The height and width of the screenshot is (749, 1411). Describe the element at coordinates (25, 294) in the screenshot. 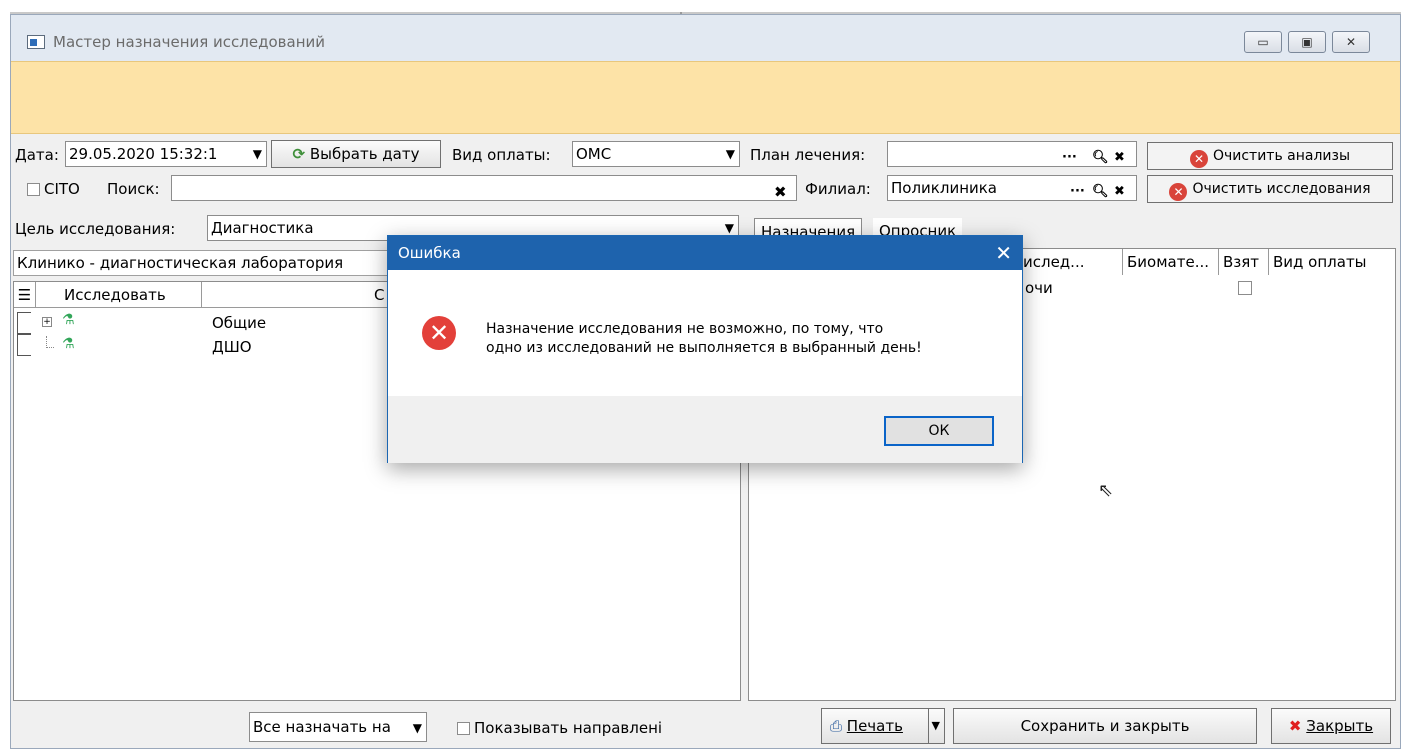

I see `columns-menu-icon: ☰` at that location.